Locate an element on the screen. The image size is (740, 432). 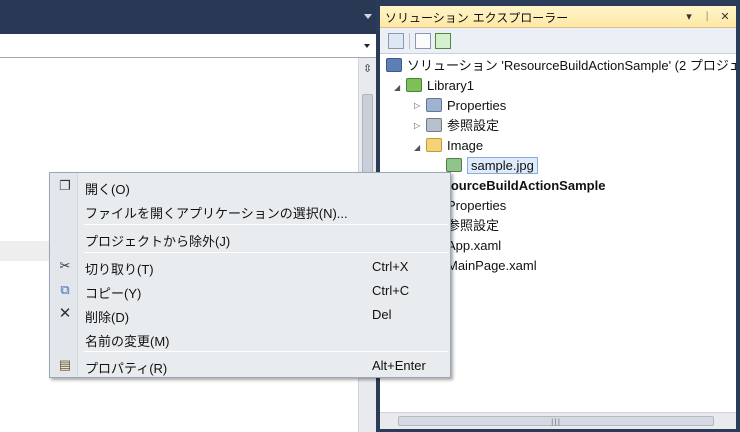
menu-item-delete: ✕ 削除(D) Del is located at coordinates (250, 314).